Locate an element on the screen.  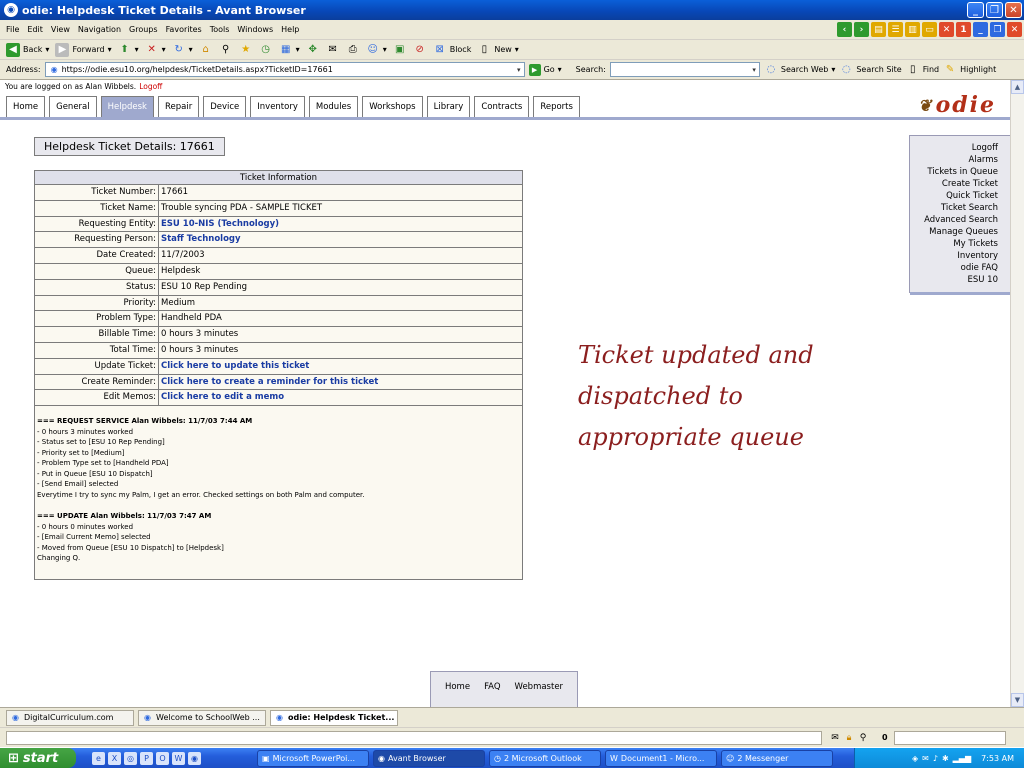
side-menu-logoff: Logoff is located at coordinates (954, 148).